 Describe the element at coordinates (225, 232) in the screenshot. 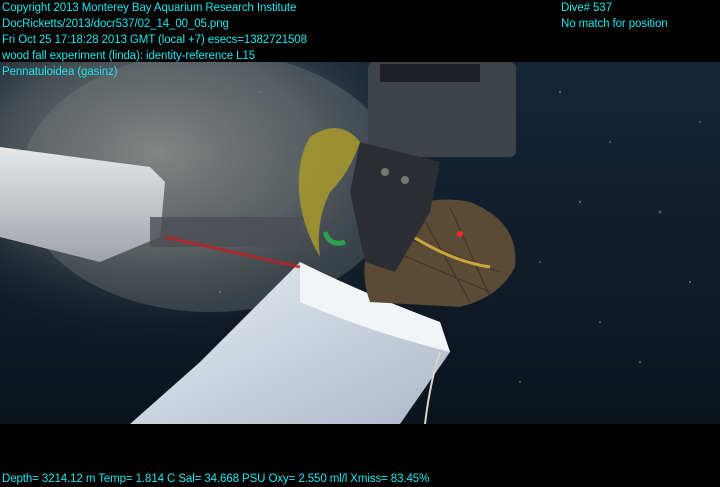

I see `arm-extension` at that location.